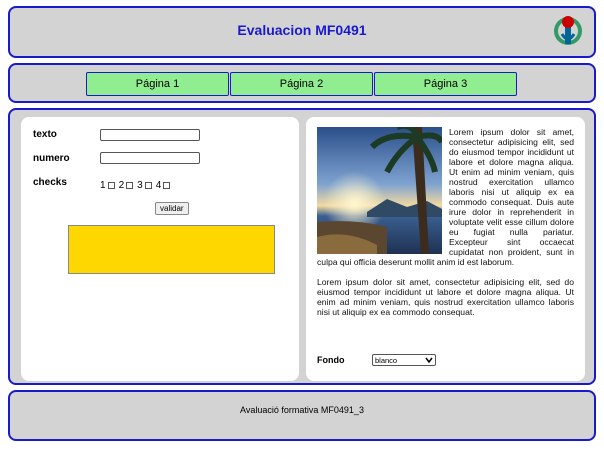  I want to click on page-title: Evaluacion MF0491, so click(302, 30).